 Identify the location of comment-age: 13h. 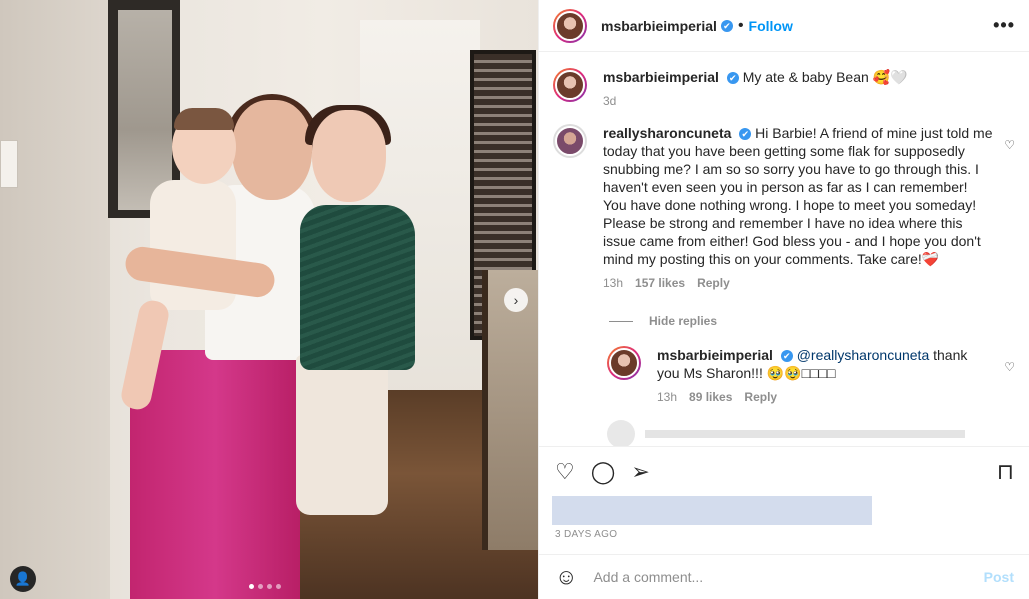
(613, 283).